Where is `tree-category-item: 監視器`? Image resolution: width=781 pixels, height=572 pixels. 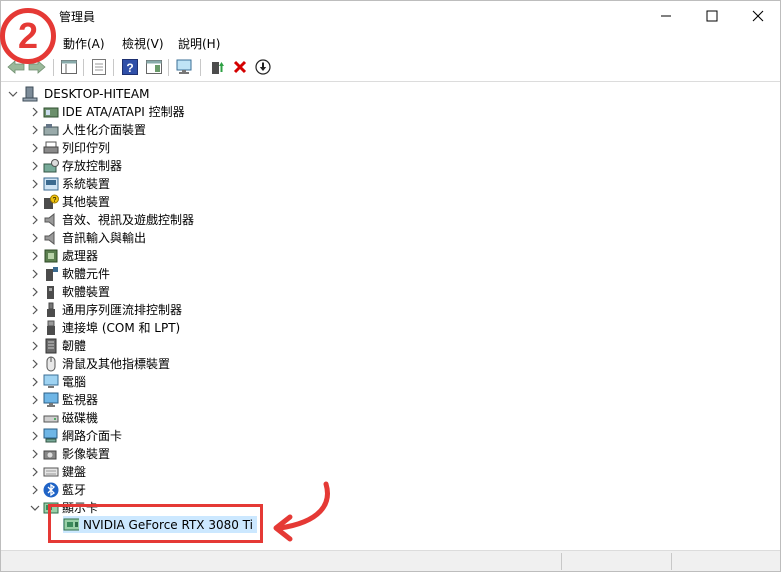
tree-category-item: 監視器 is located at coordinates (62, 400).